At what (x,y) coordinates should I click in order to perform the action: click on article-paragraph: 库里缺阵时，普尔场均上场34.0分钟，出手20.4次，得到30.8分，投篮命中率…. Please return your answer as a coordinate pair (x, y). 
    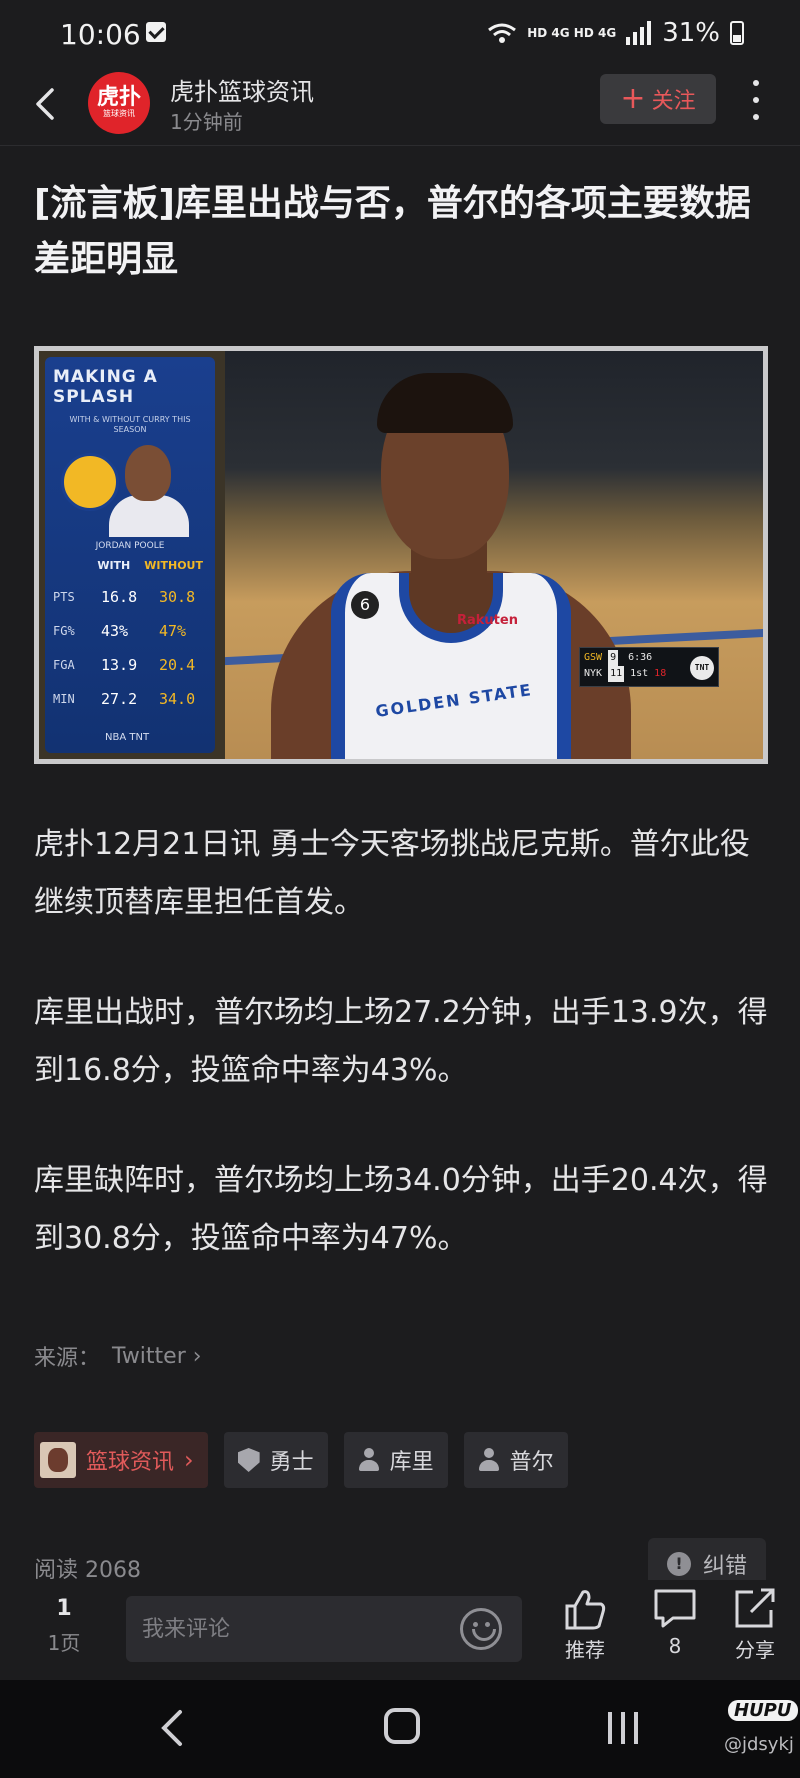
    Looking at the image, I should click on (401, 1209).